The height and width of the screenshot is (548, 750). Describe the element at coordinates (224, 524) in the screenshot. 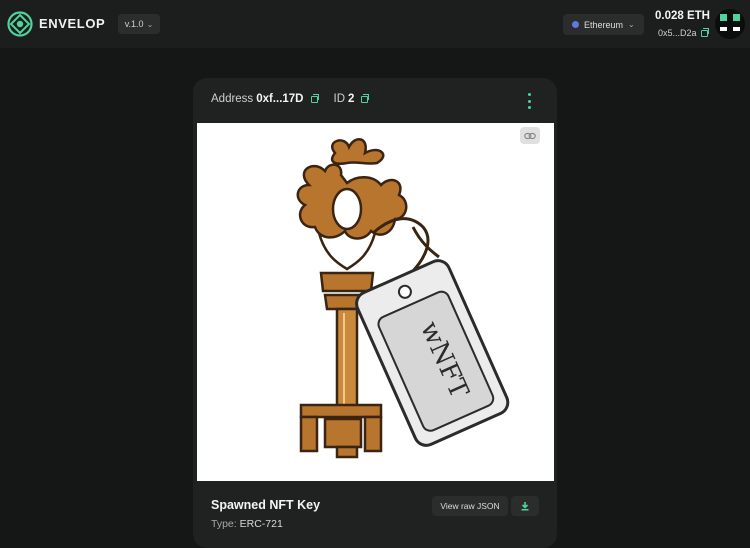

I see `type-label: Type:` at that location.